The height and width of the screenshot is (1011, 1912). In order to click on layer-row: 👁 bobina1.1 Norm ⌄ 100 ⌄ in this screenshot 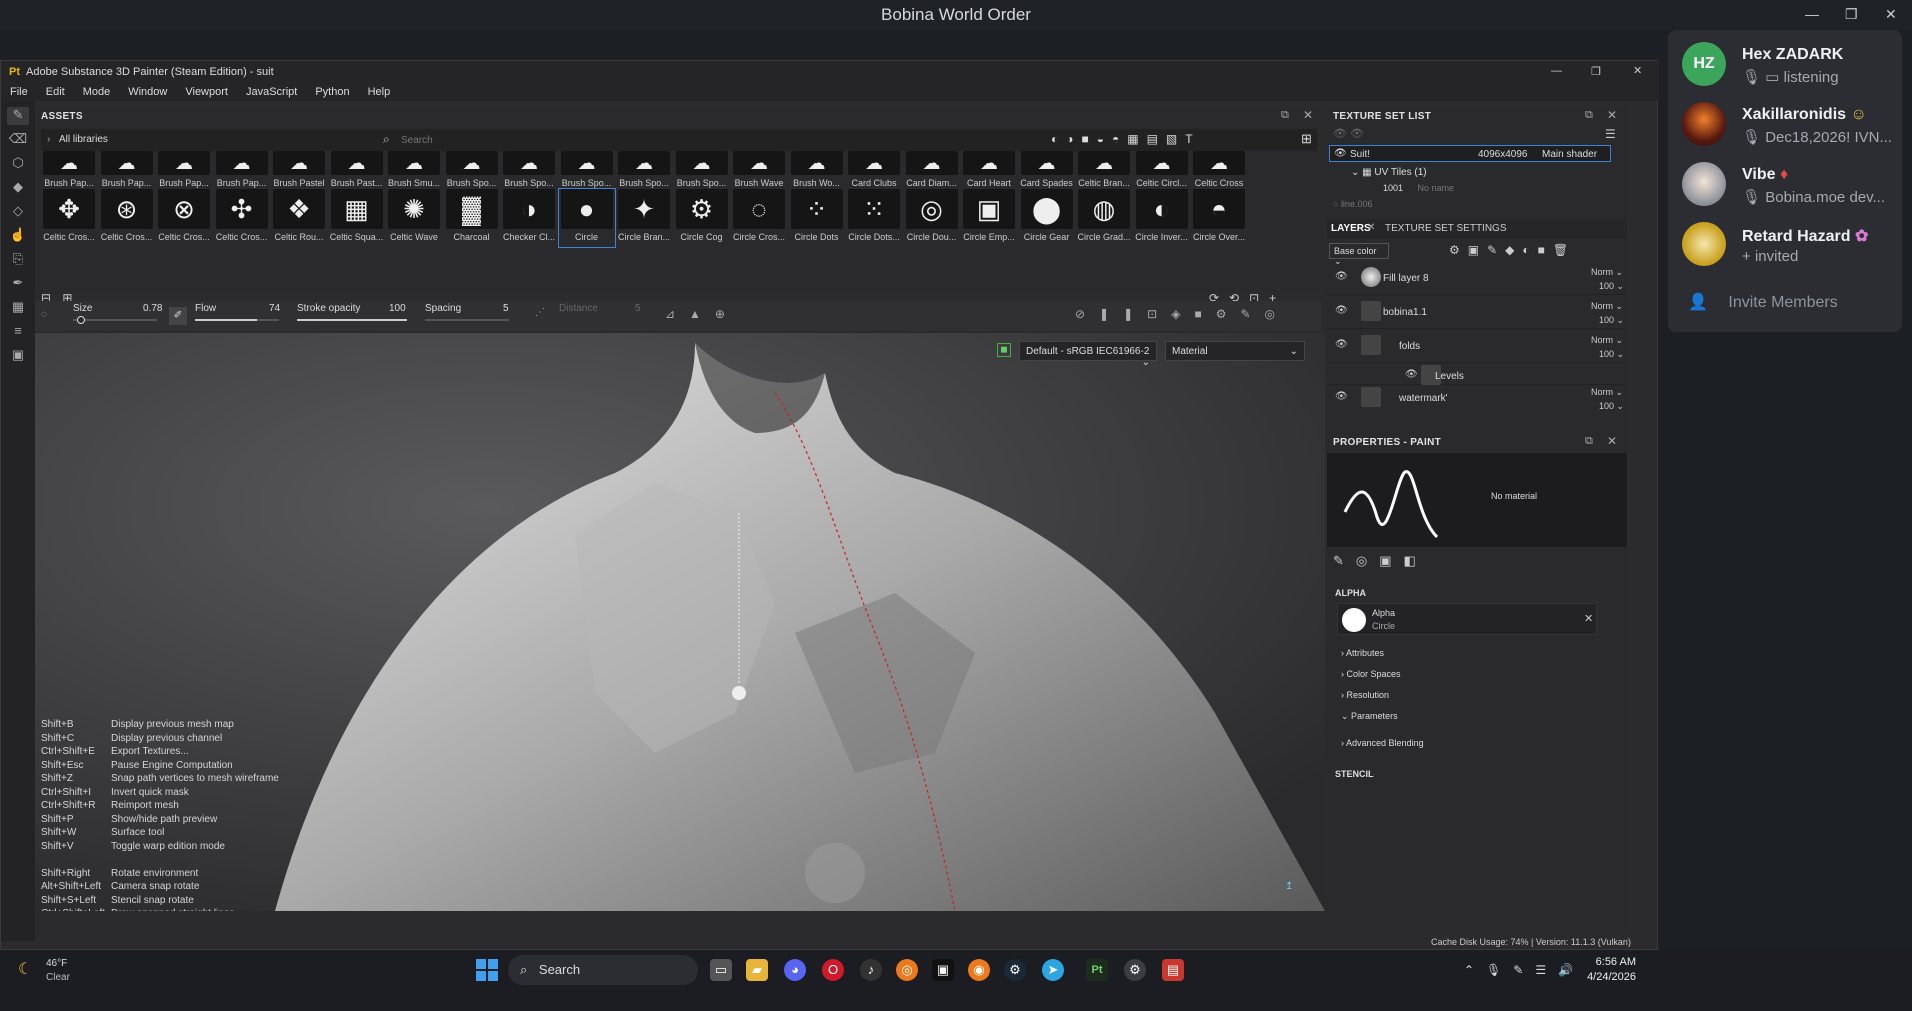, I will do `click(1477, 314)`.